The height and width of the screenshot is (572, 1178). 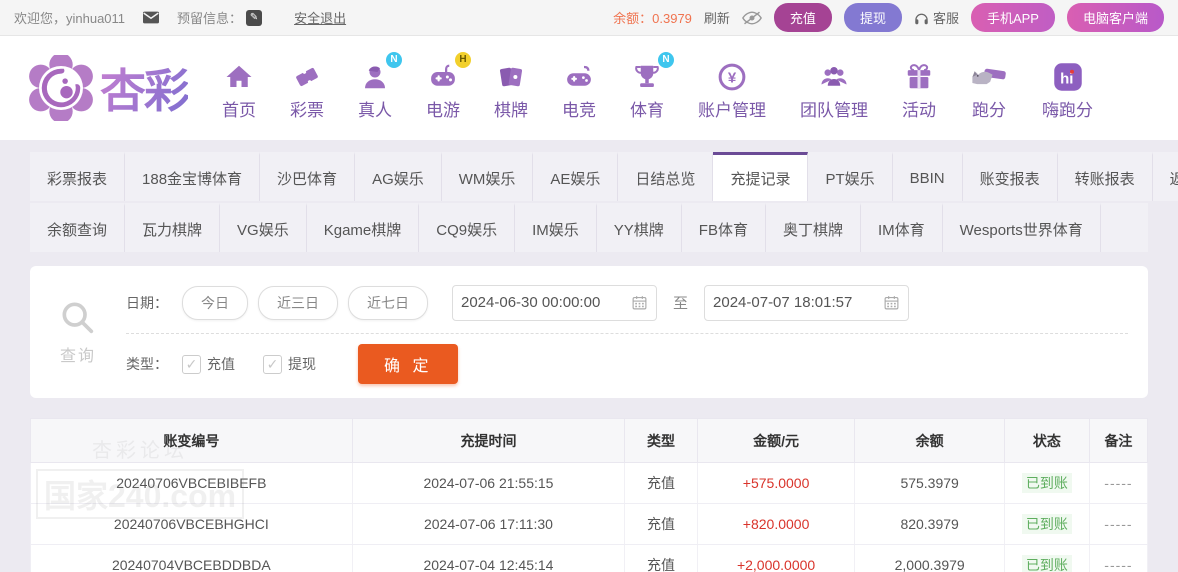 What do you see at coordinates (761, 176) in the screenshot?
I see `tab-deposit-withdraw-records: 充提记录` at bounding box center [761, 176].